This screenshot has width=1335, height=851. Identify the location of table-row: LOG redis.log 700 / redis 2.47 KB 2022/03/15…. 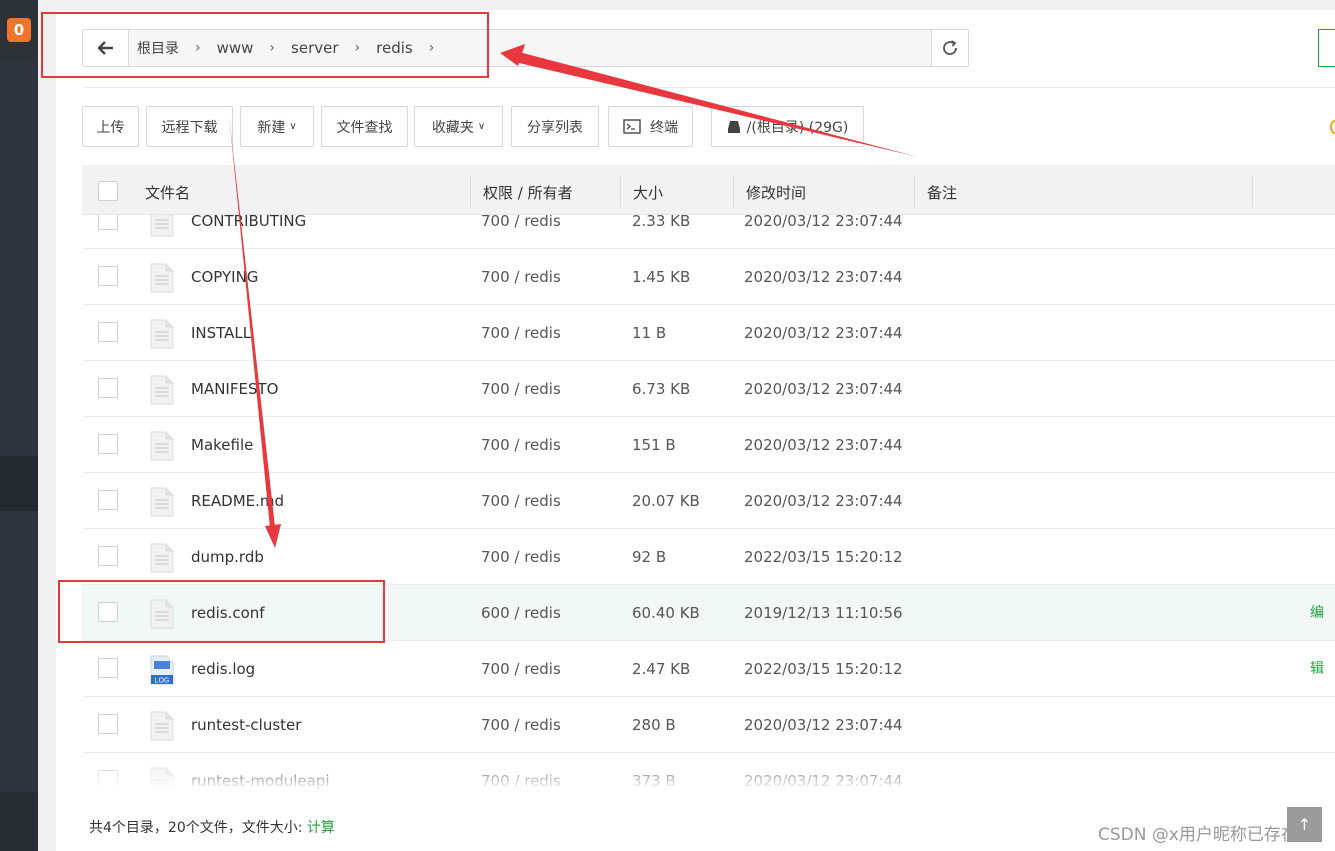
(708, 669).